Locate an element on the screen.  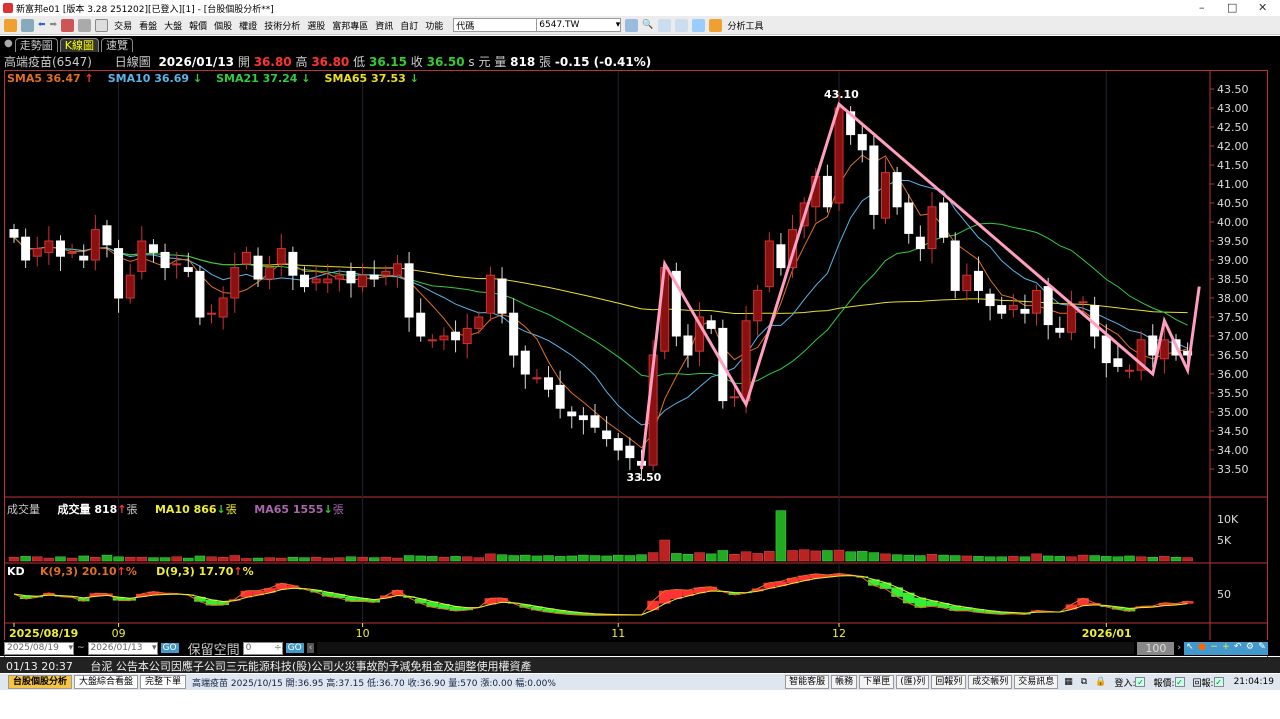
arrow-up-icon: ↑ is located at coordinates (238, 571).